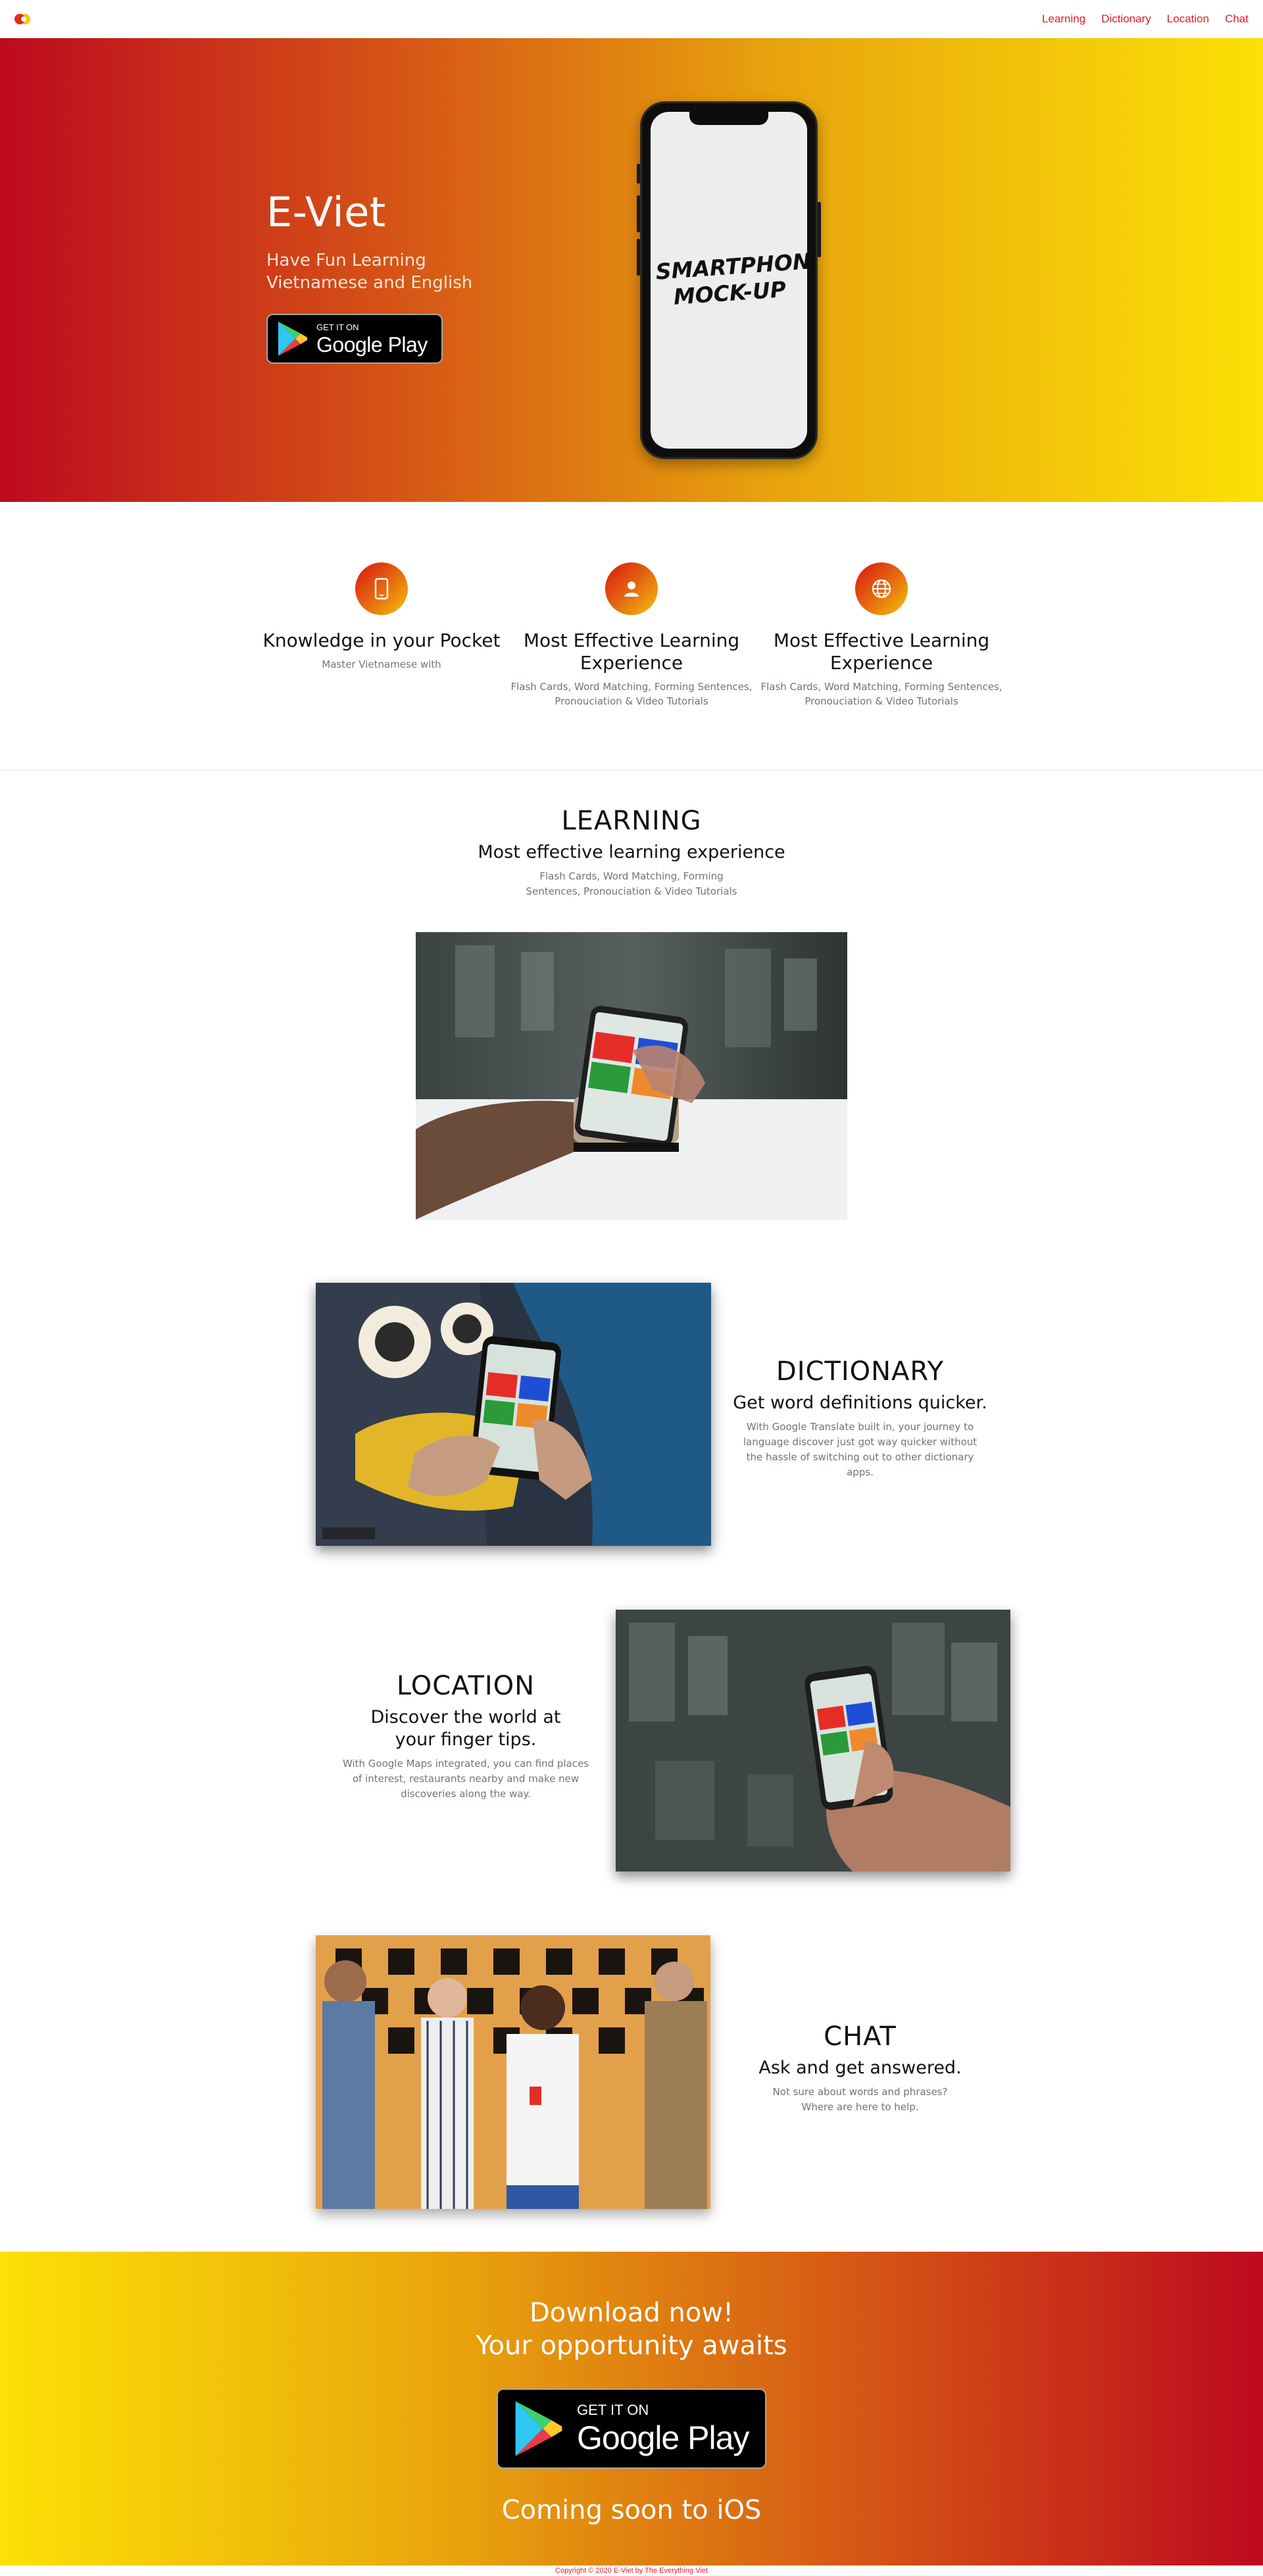 Image resolution: width=1263 pixels, height=2576 pixels. Describe the element at coordinates (631, 19) in the screenshot. I see `top-navbar: Learning Dictionary Location Chat` at that location.